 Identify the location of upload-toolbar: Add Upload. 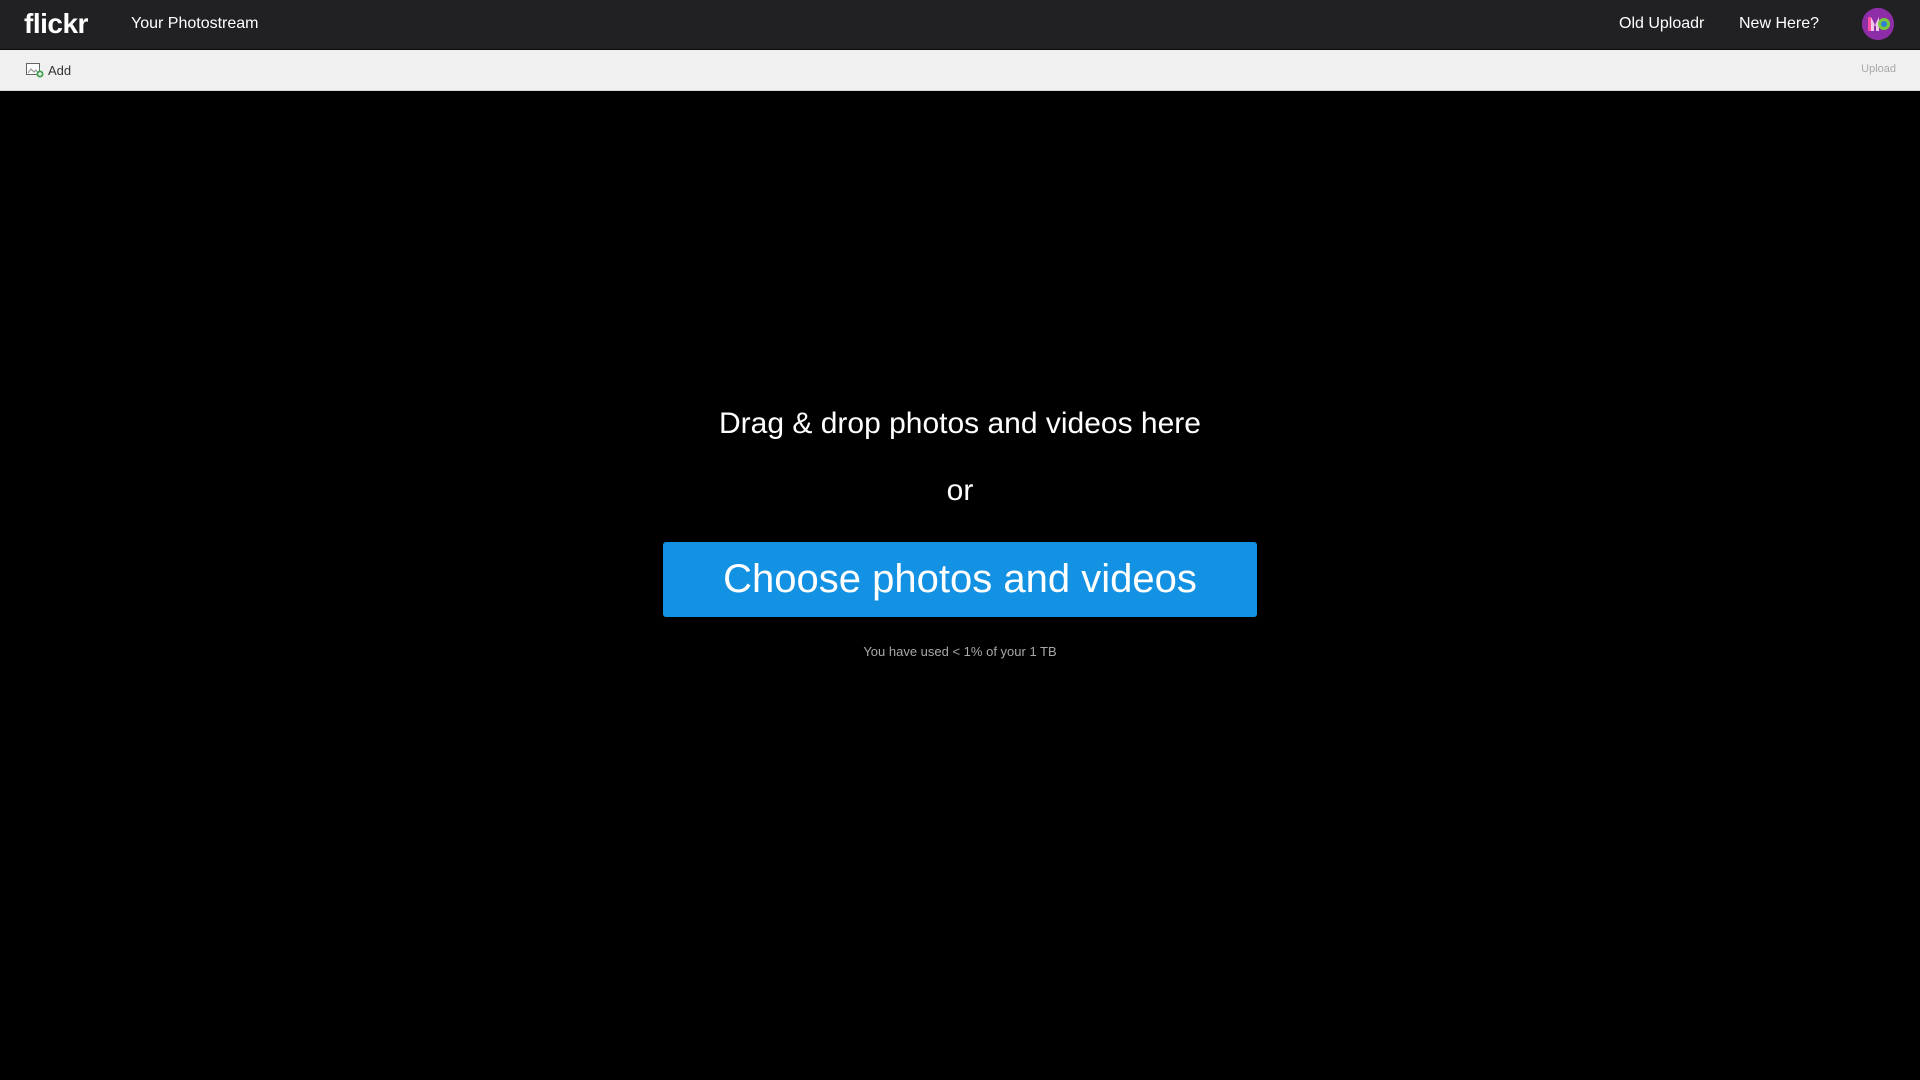
(960, 70).